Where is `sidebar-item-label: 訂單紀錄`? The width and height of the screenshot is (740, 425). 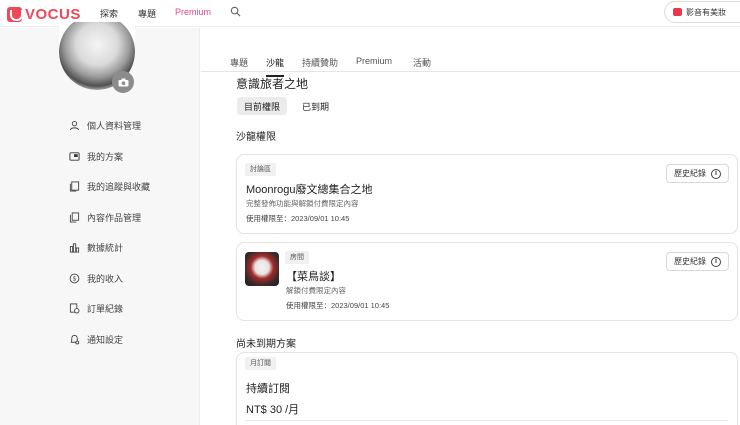 sidebar-item-label: 訂單紀錄 is located at coordinates (105, 309).